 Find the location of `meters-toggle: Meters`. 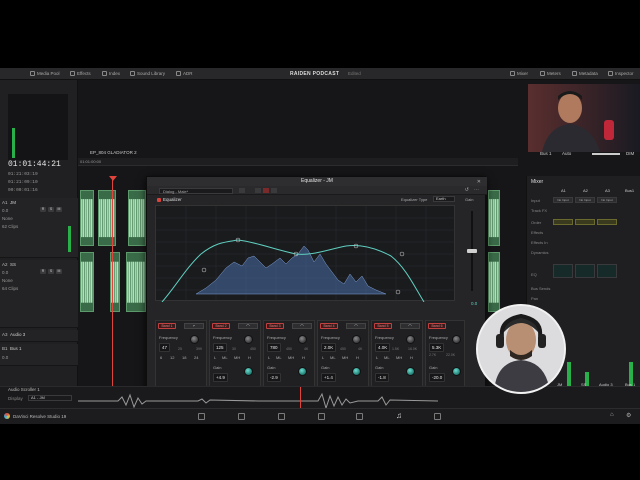

meters-toggle: Meters is located at coordinates (550, 73).